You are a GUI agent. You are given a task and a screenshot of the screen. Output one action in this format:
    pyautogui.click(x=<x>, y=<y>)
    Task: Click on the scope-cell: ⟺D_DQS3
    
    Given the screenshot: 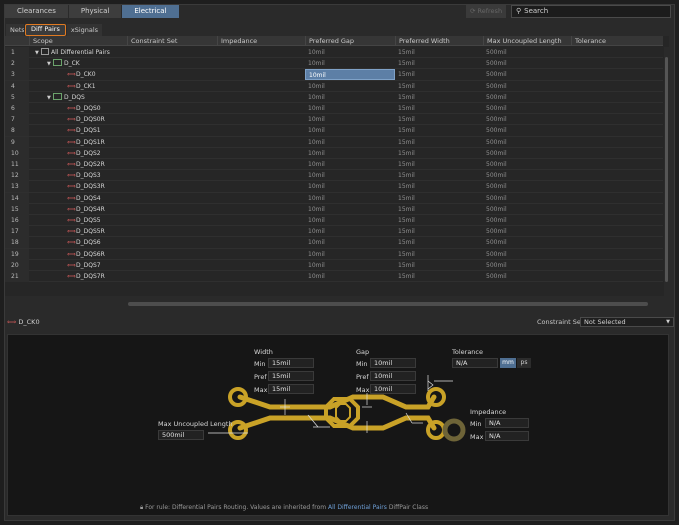 What is the action you would take?
    pyautogui.click(x=78, y=175)
    